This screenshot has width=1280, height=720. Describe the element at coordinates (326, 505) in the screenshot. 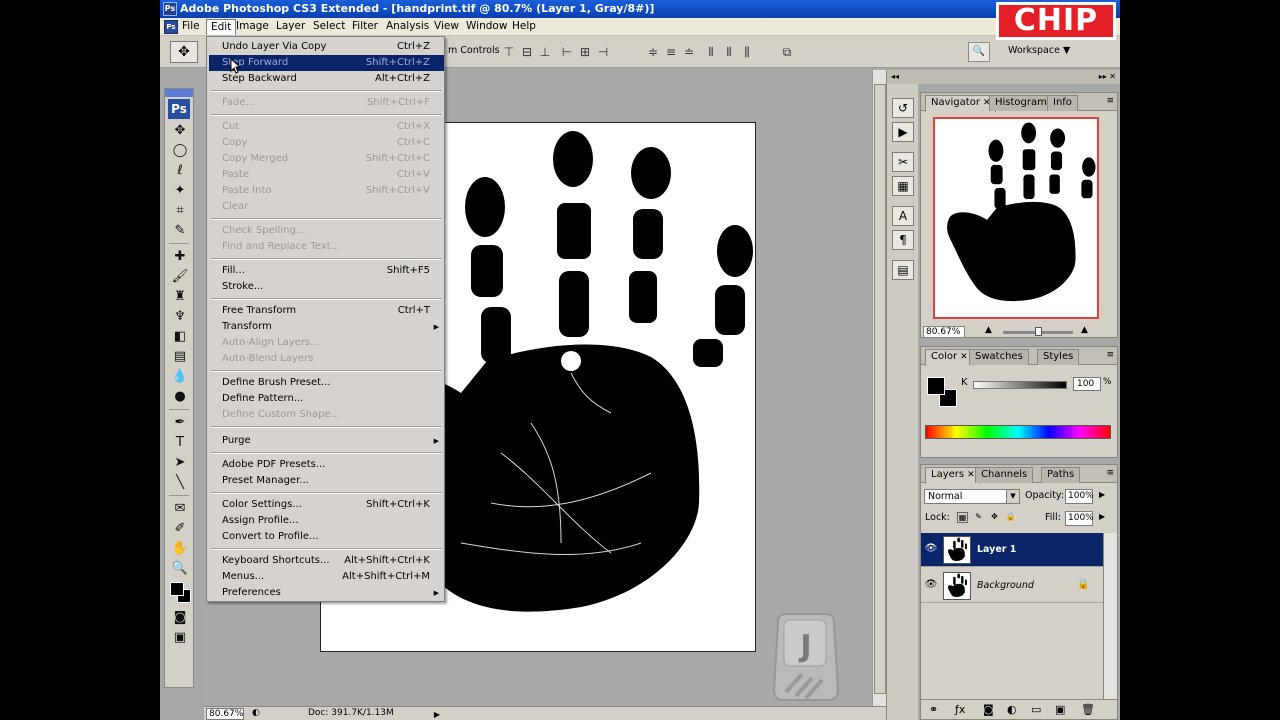

I see `menu-item-color-settings: Color Settings... Shift+Ctrl+K` at that location.